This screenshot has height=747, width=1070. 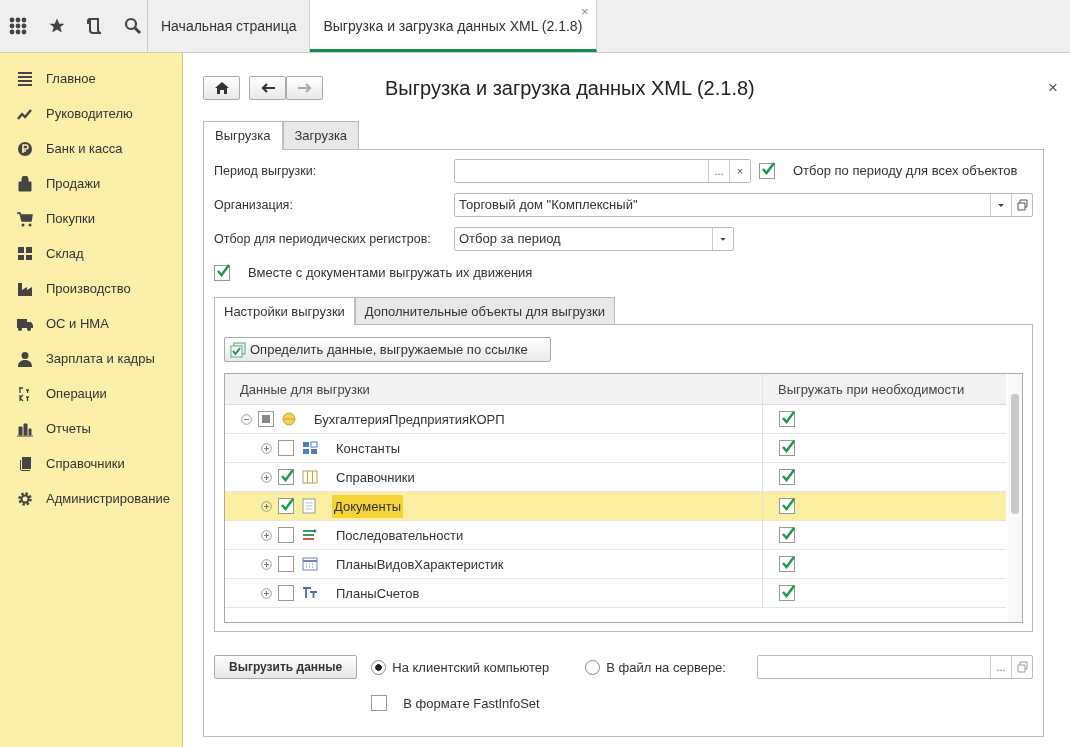 What do you see at coordinates (304, 88) in the screenshot?
I see `forward-arrow-icon` at bounding box center [304, 88].